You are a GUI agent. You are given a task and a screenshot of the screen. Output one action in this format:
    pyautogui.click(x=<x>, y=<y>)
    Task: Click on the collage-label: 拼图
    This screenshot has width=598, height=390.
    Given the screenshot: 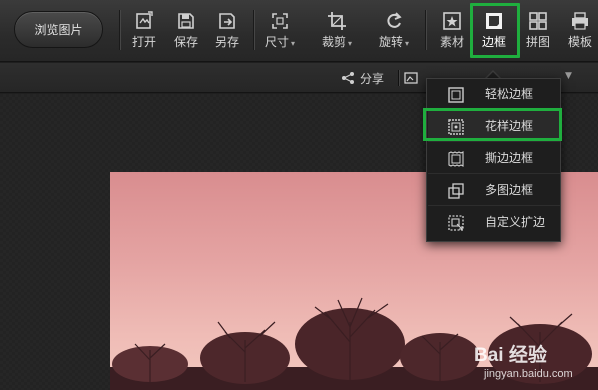 What is the action you would take?
    pyautogui.click(x=537, y=42)
    